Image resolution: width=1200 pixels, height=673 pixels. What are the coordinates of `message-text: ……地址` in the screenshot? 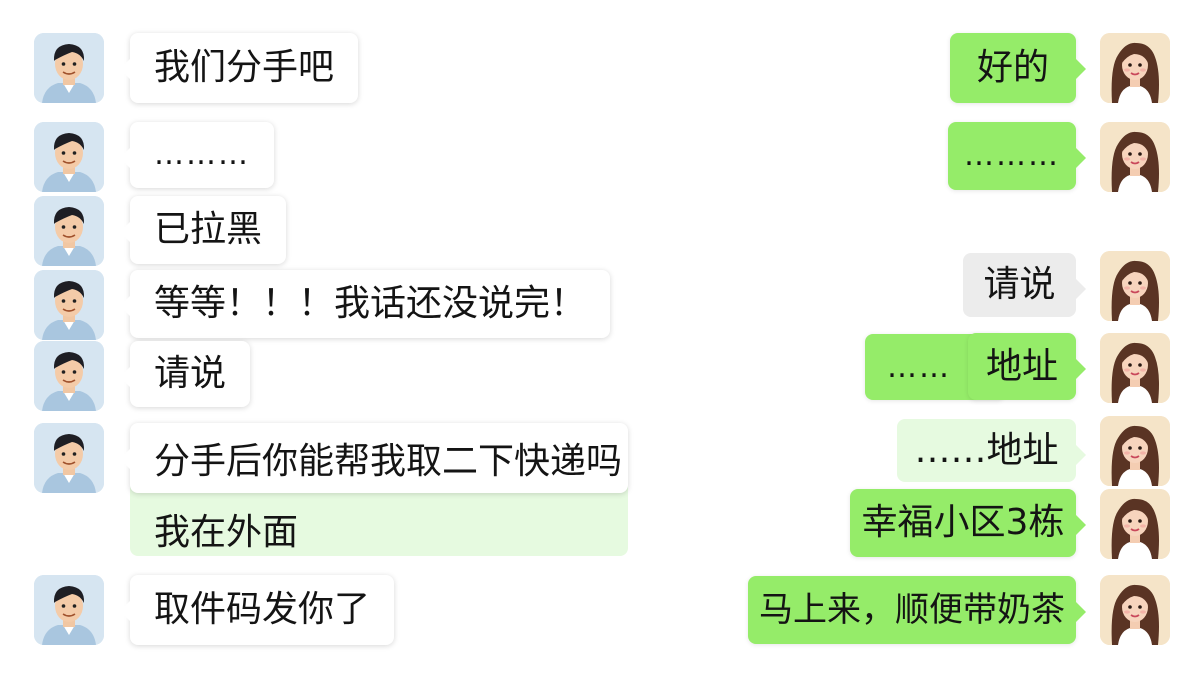 It's located at (986, 450).